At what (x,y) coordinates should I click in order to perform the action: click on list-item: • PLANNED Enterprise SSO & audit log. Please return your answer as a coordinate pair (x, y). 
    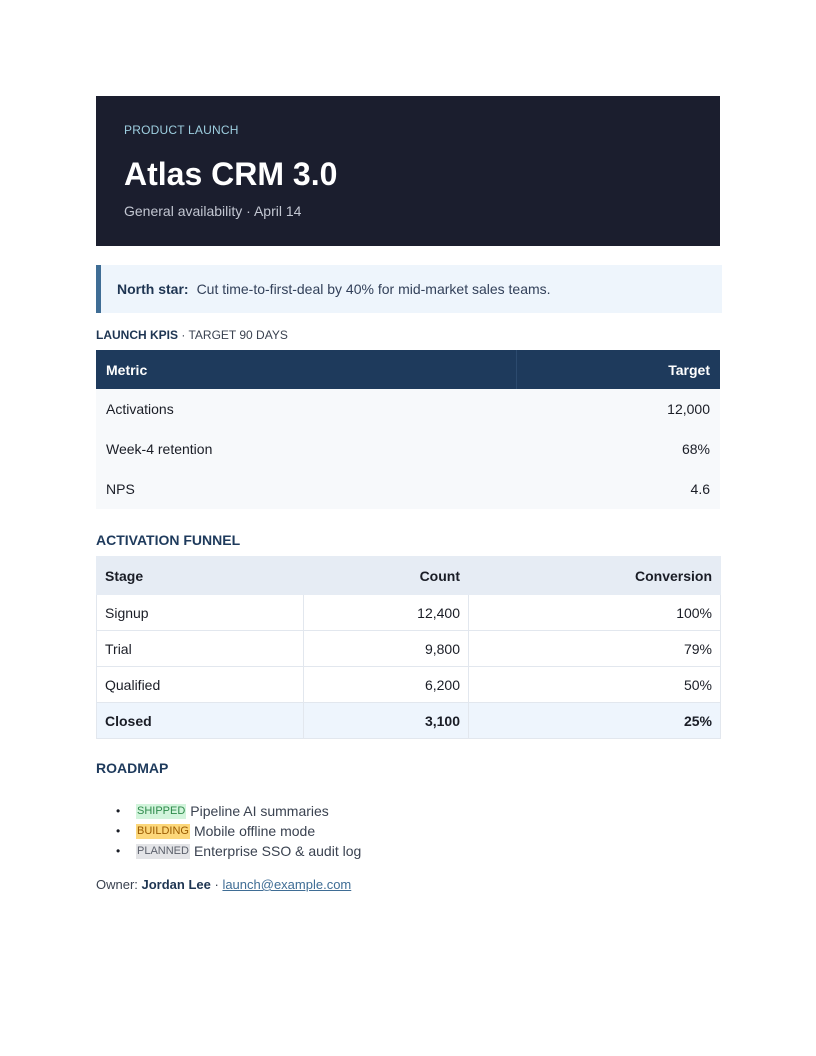
    Looking at the image, I should click on (238, 851).